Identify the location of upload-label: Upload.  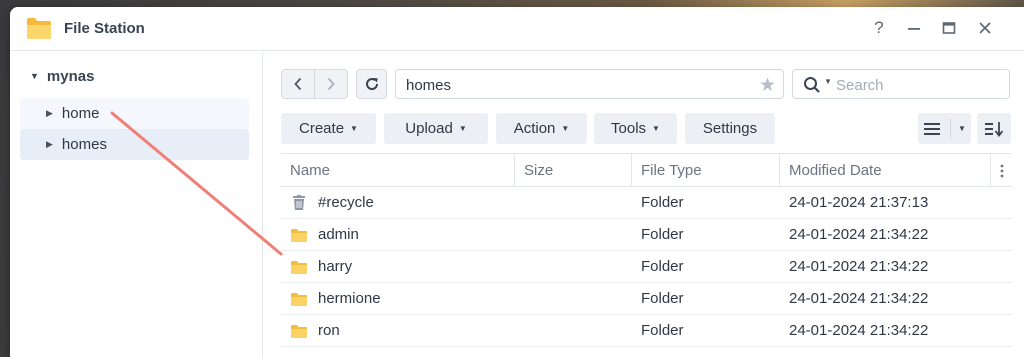
(429, 128).